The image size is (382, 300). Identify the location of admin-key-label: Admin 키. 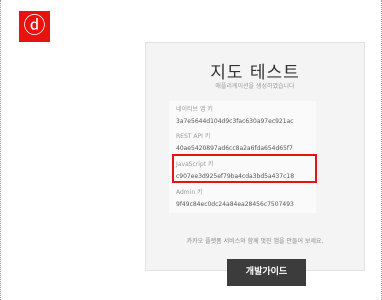
(189, 192).